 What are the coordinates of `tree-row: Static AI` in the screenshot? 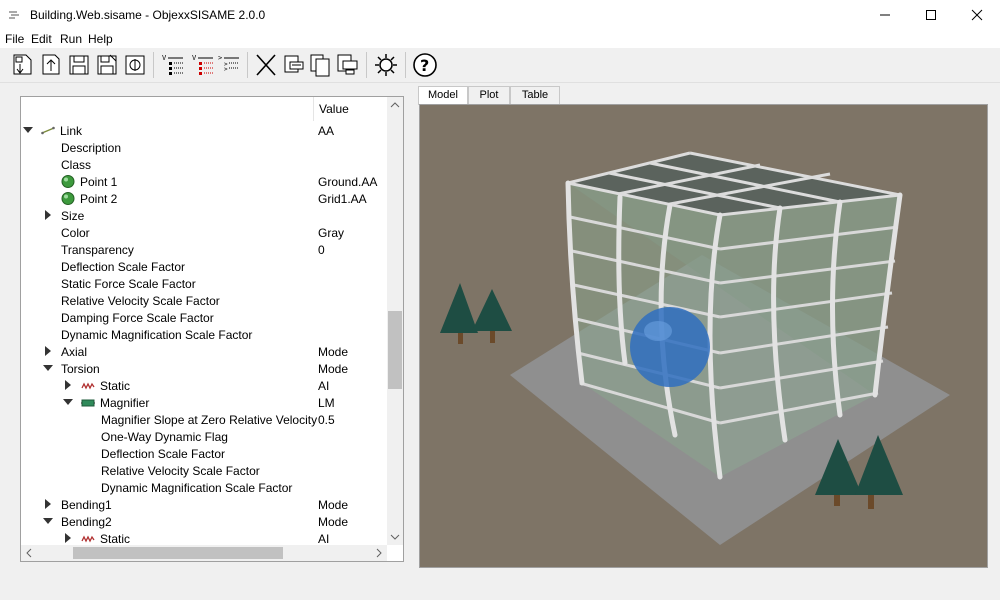 It's located at (204, 385).